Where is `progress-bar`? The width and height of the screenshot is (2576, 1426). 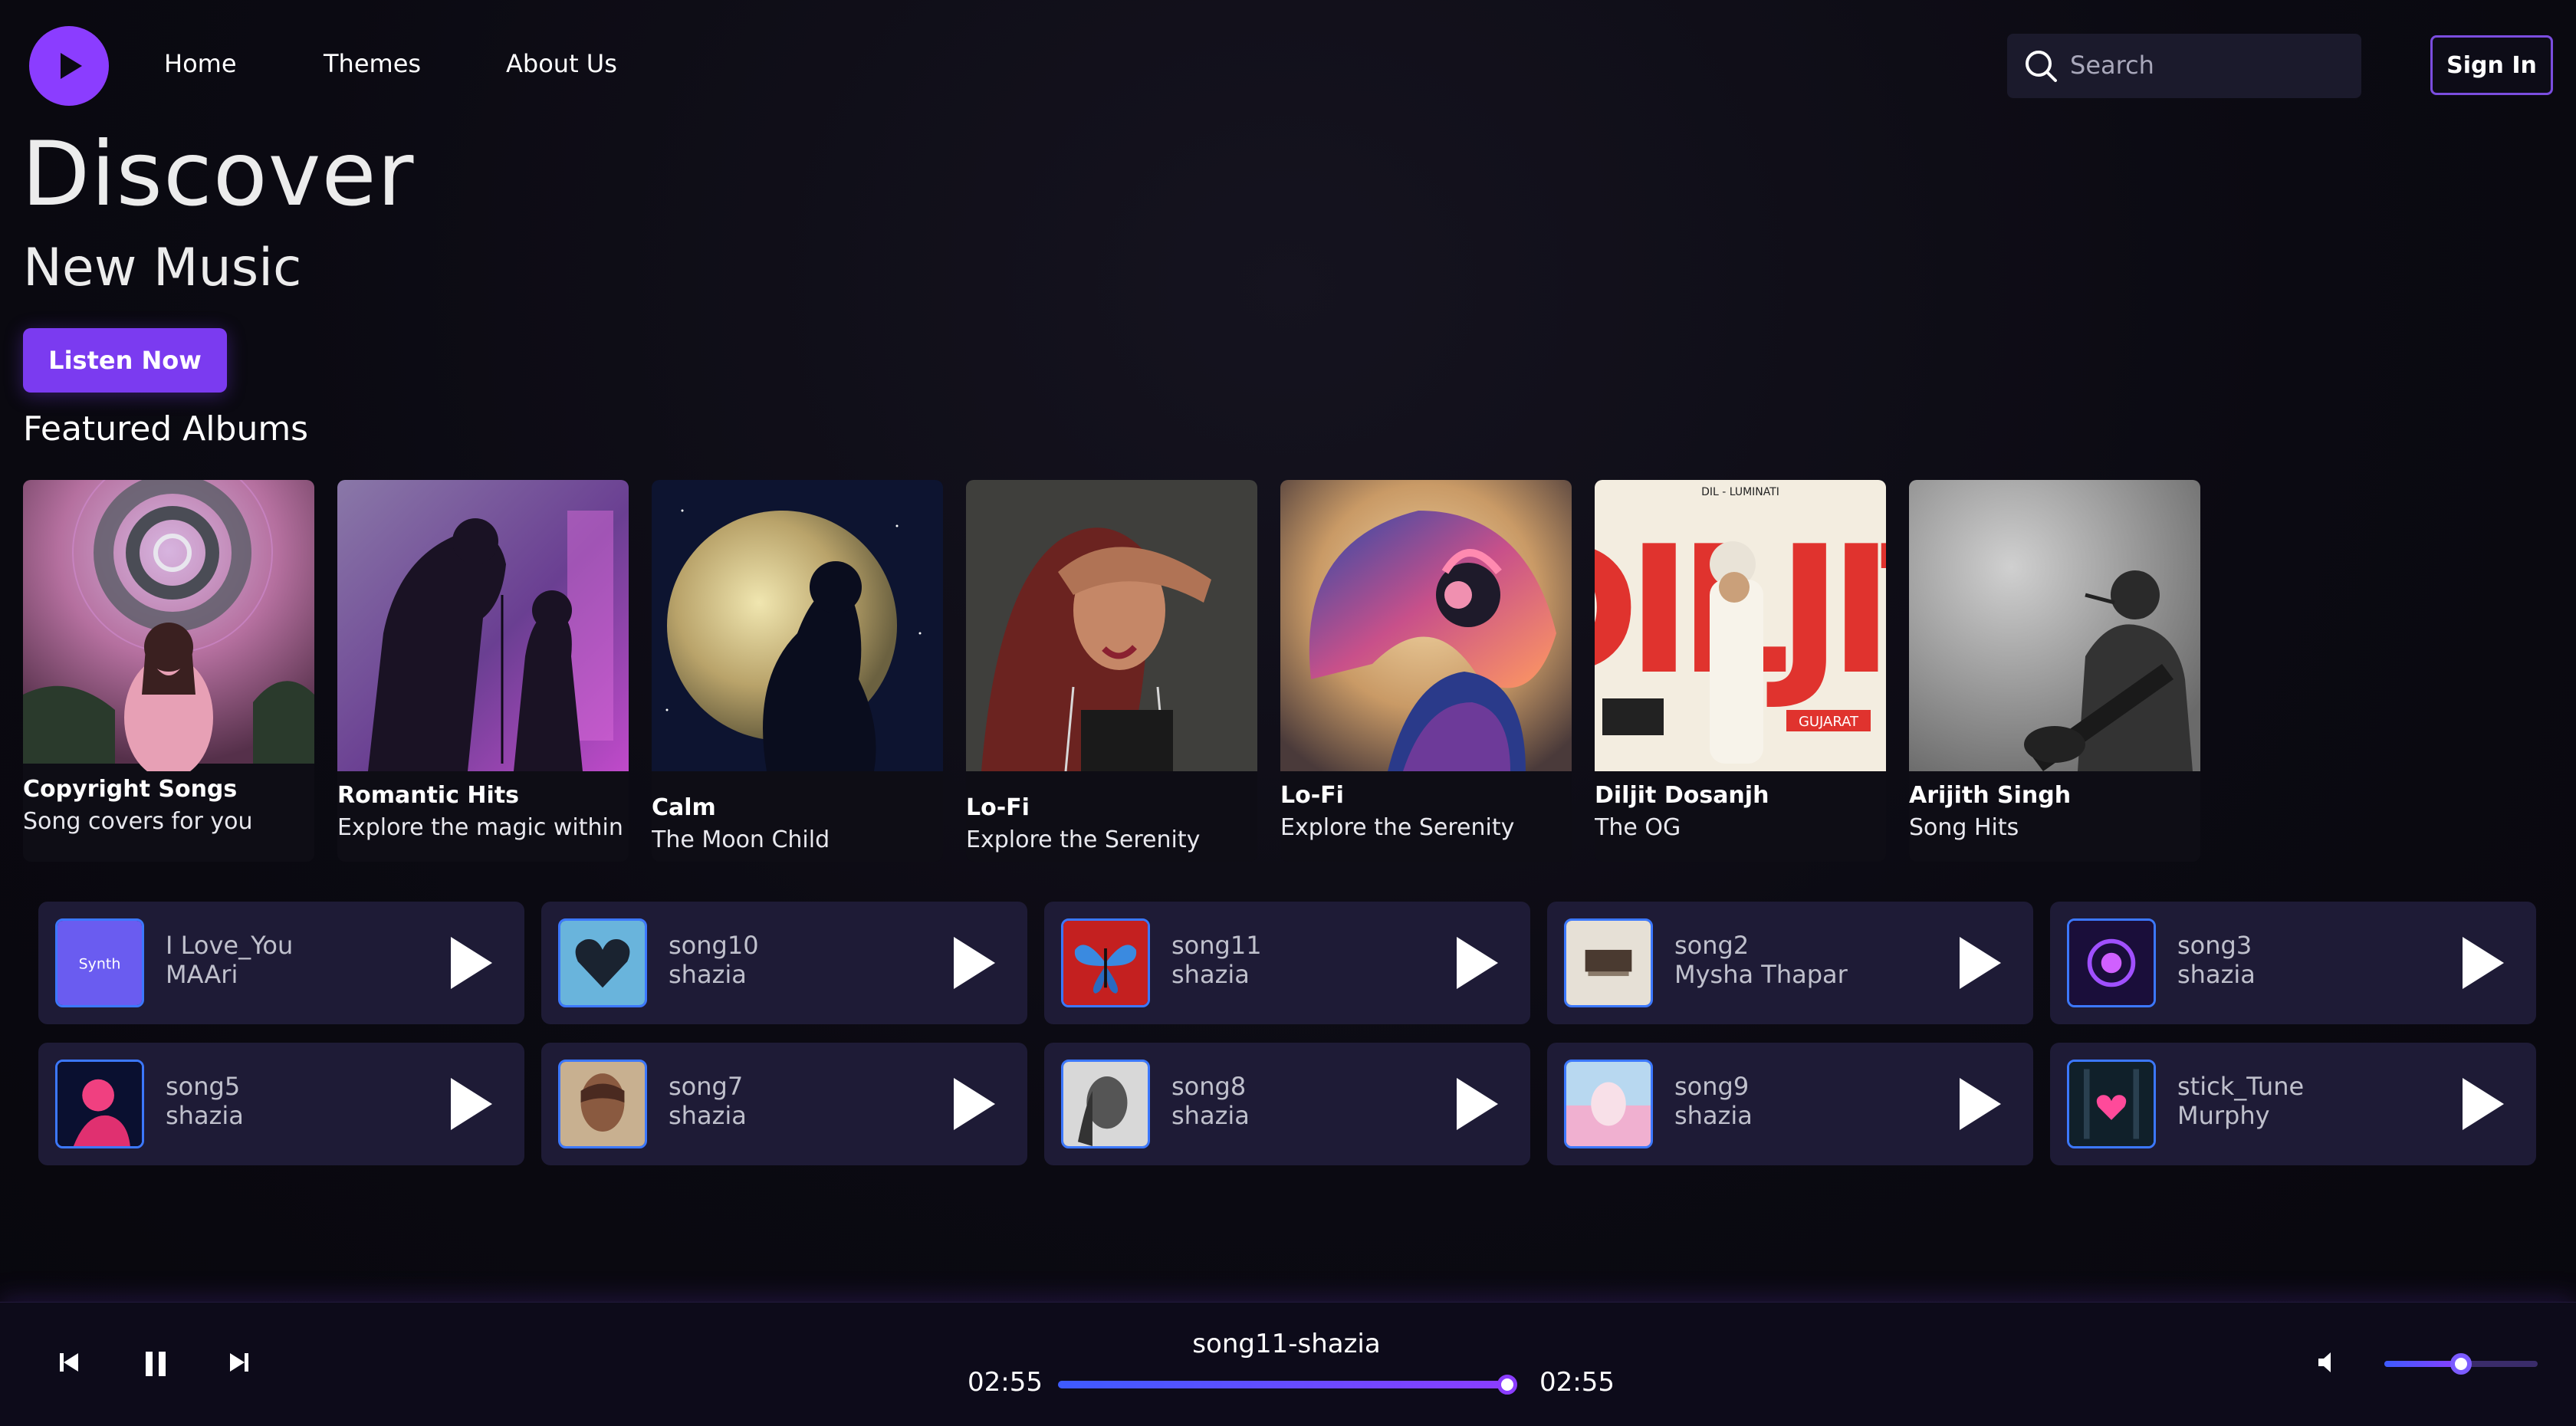
progress-bar is located at coordinates (1287, 1385).